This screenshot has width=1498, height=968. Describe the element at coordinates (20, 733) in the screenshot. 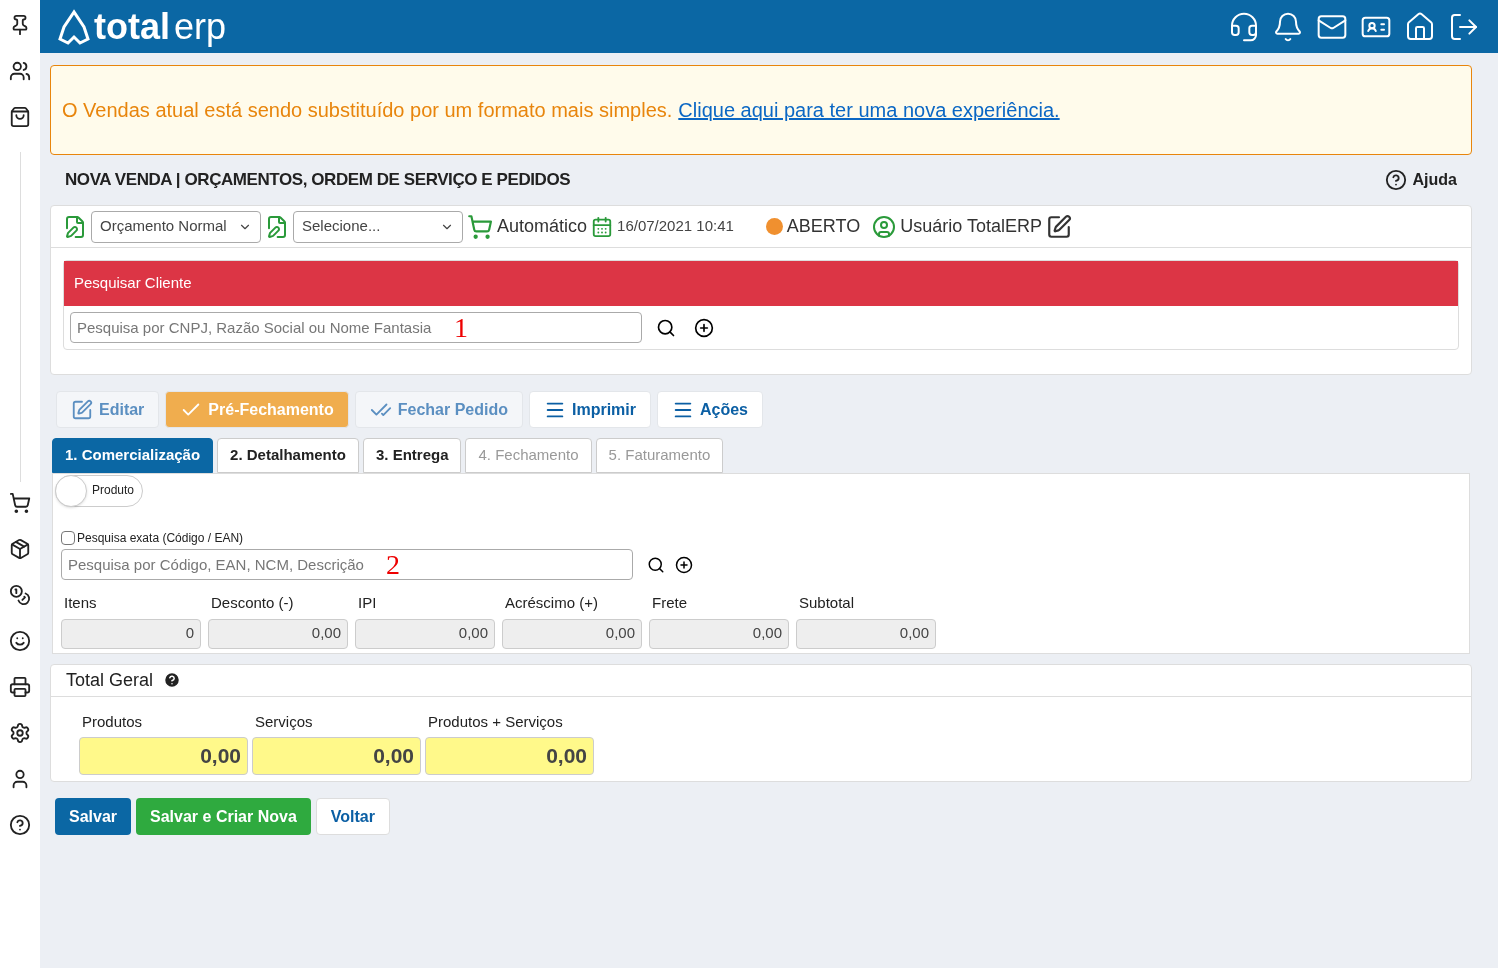

I see `settings-icon` at that location.